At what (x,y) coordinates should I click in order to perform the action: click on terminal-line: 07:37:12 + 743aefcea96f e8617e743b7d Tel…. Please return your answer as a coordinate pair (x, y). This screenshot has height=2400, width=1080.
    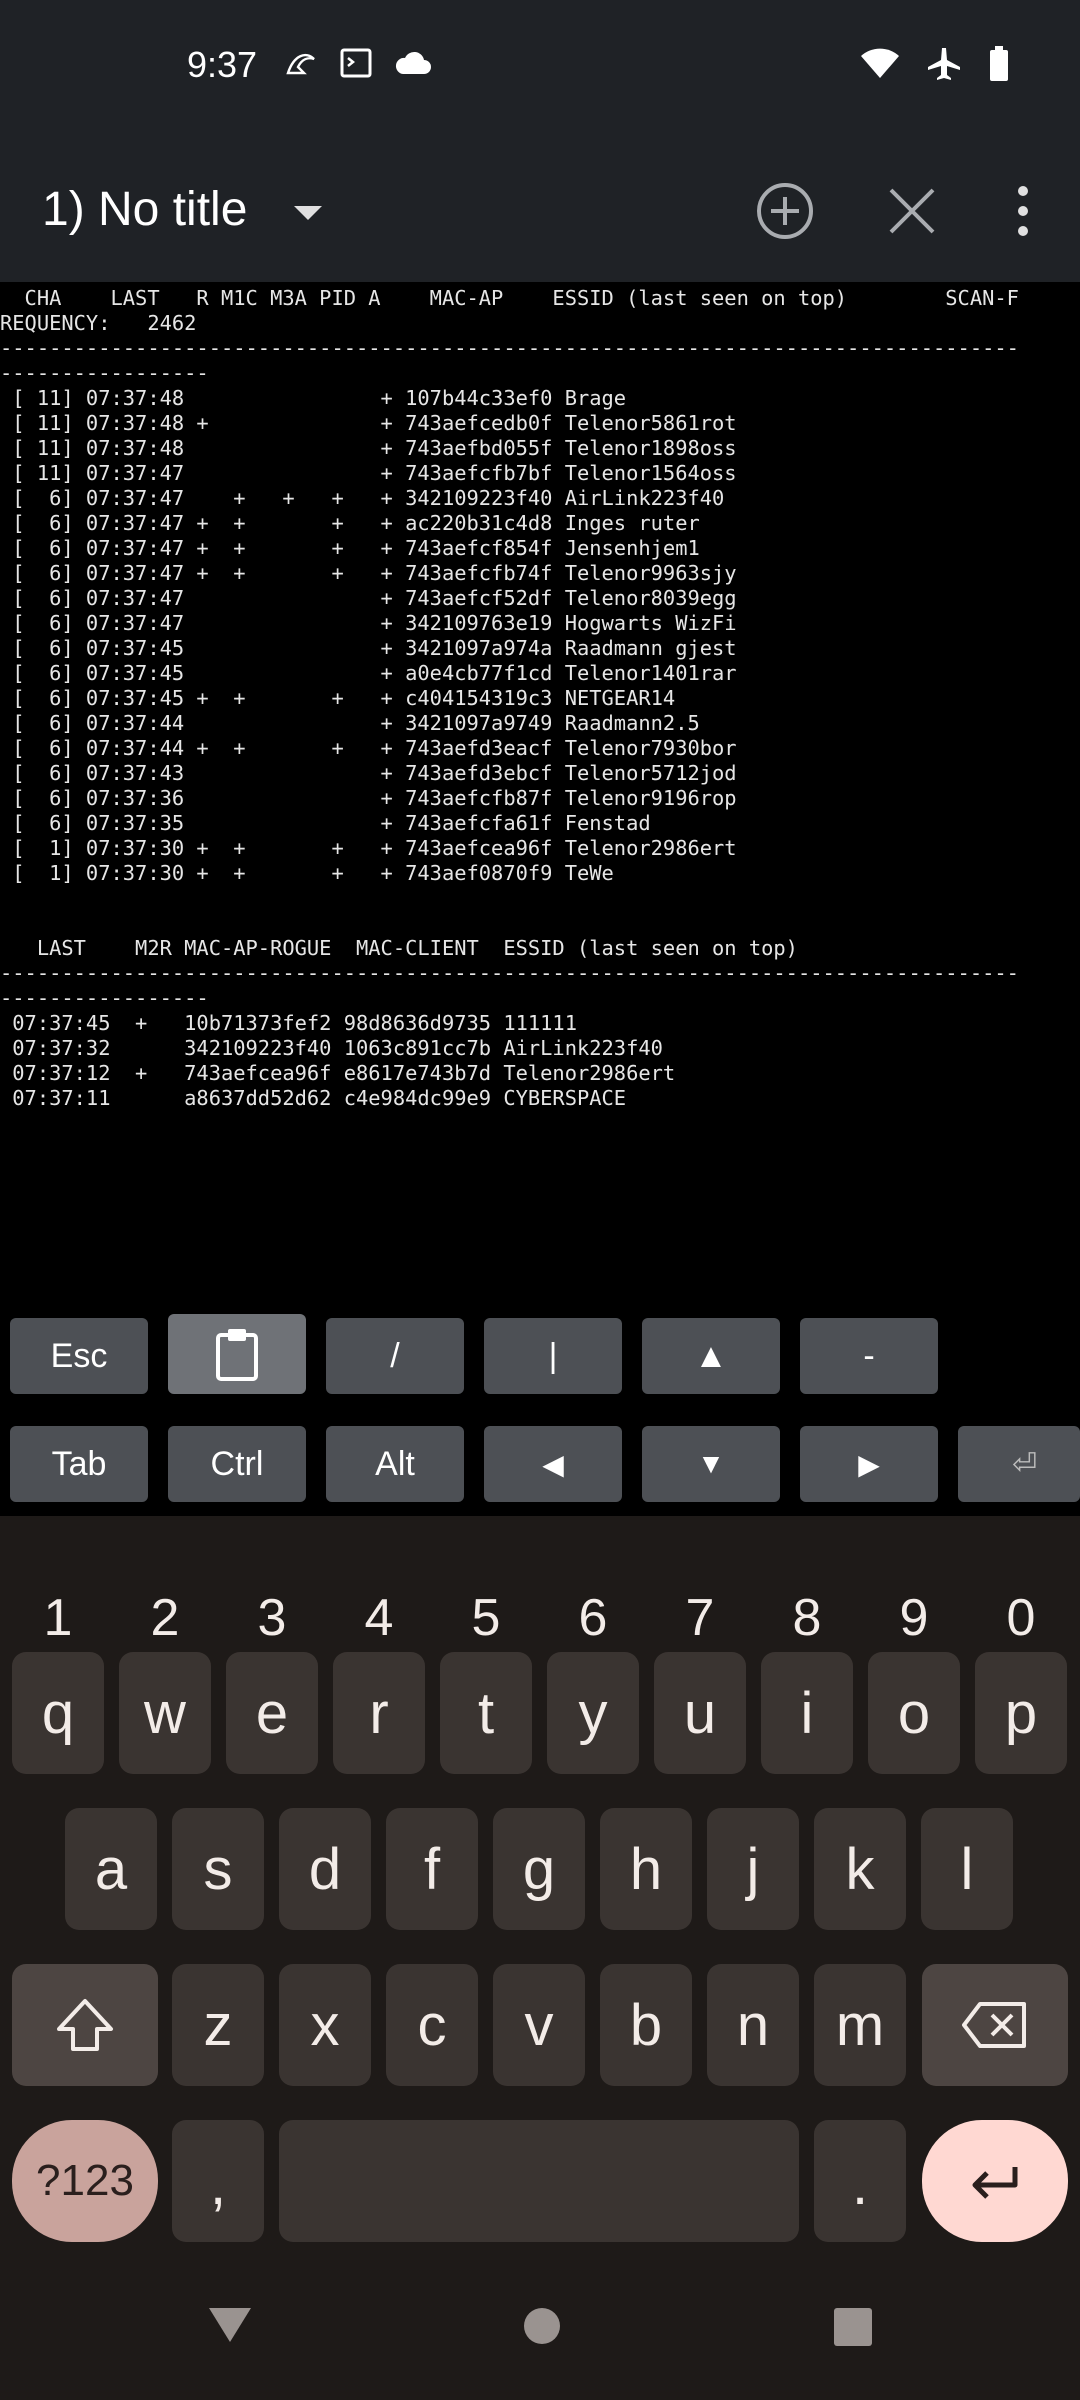
    Looking at the image, I should click on (338, 1073).